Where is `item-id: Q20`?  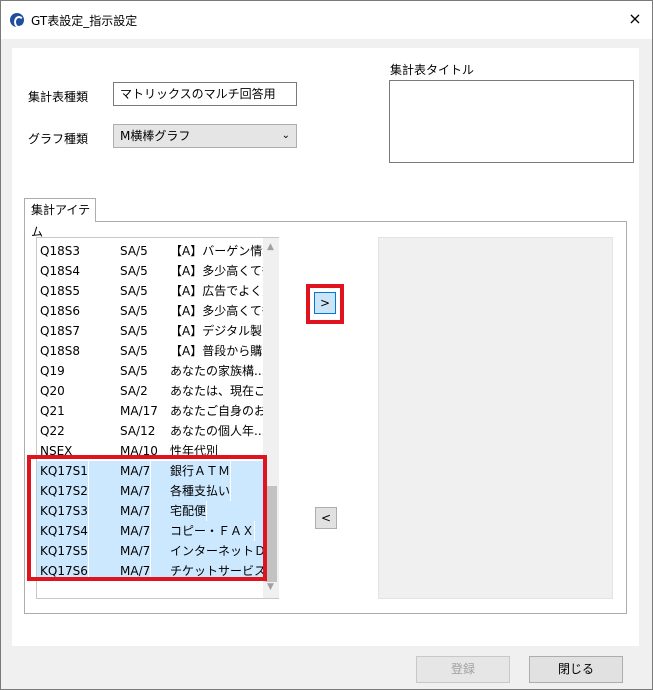
item-id: Q20 is located at coordinates (52, 391).